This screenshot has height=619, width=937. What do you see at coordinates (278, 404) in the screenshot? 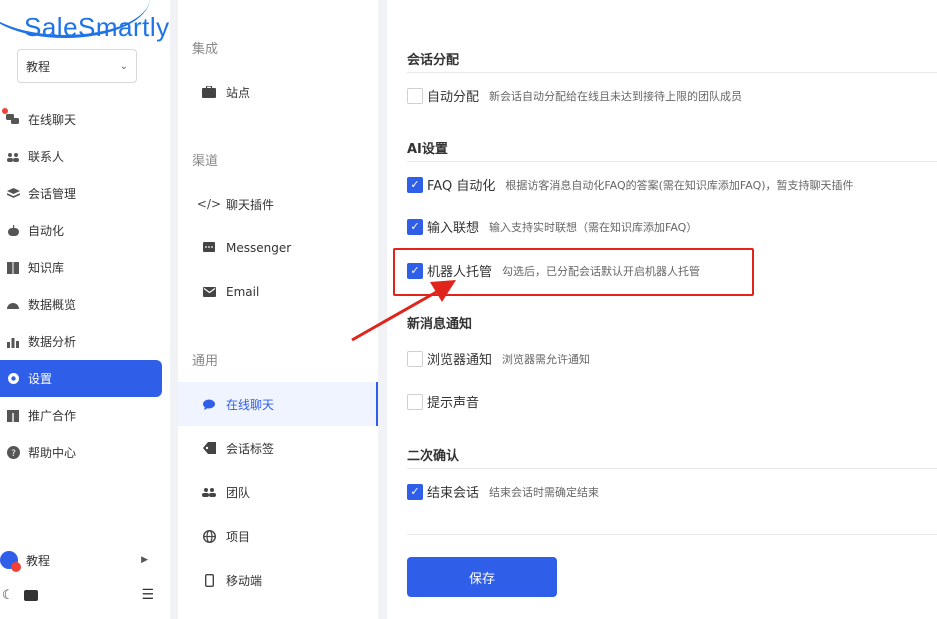
I see `settings-item-live-chat: 在线聊天` at bounding box center [278, 404].